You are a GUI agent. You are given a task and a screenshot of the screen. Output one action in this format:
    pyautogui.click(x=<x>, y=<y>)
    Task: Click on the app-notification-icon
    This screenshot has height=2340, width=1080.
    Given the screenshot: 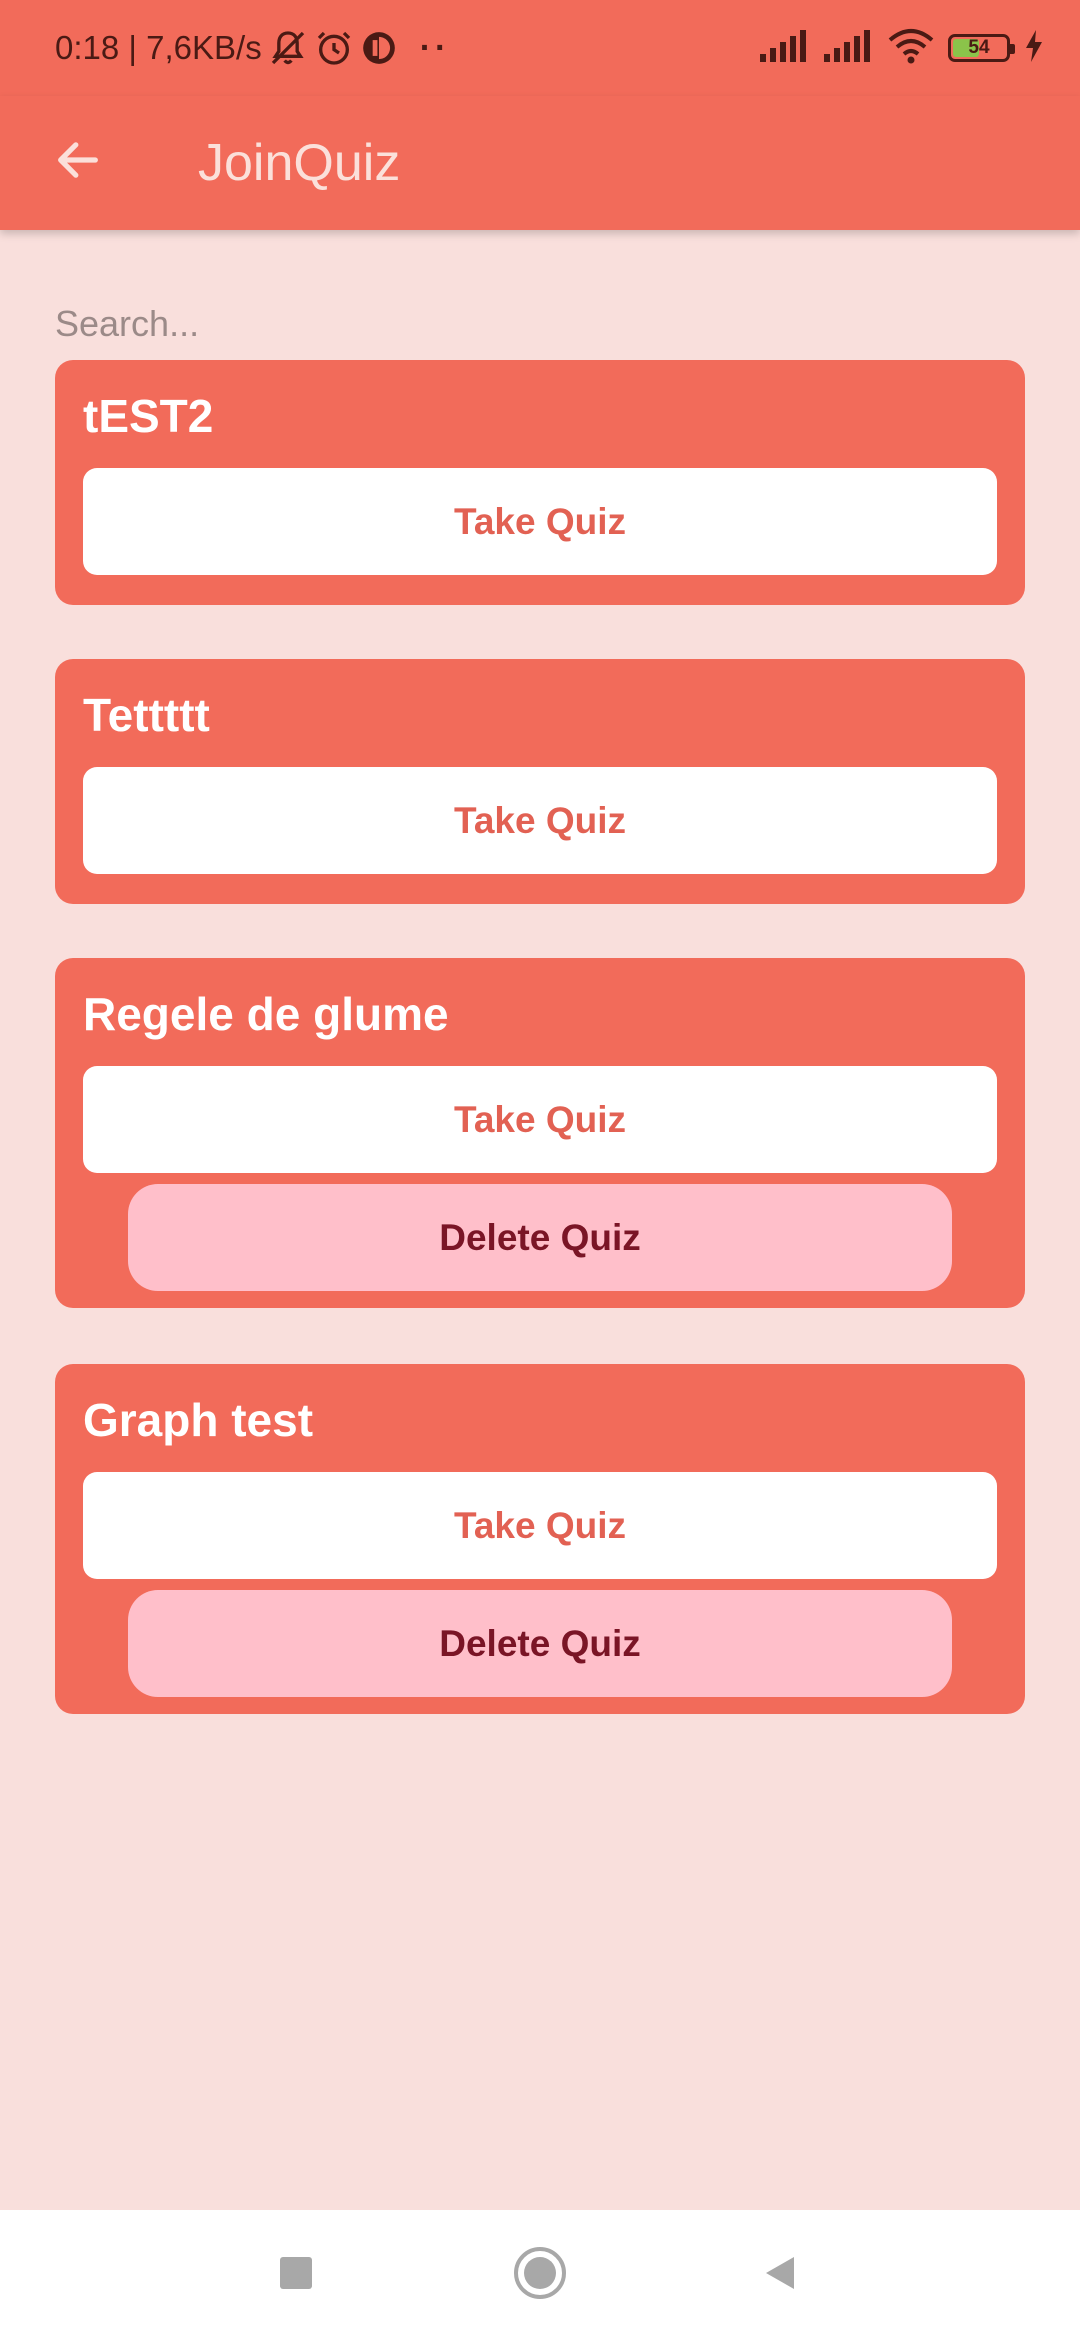 What is the action you would take?
    pyautogui.click(x=379, y=48)
    